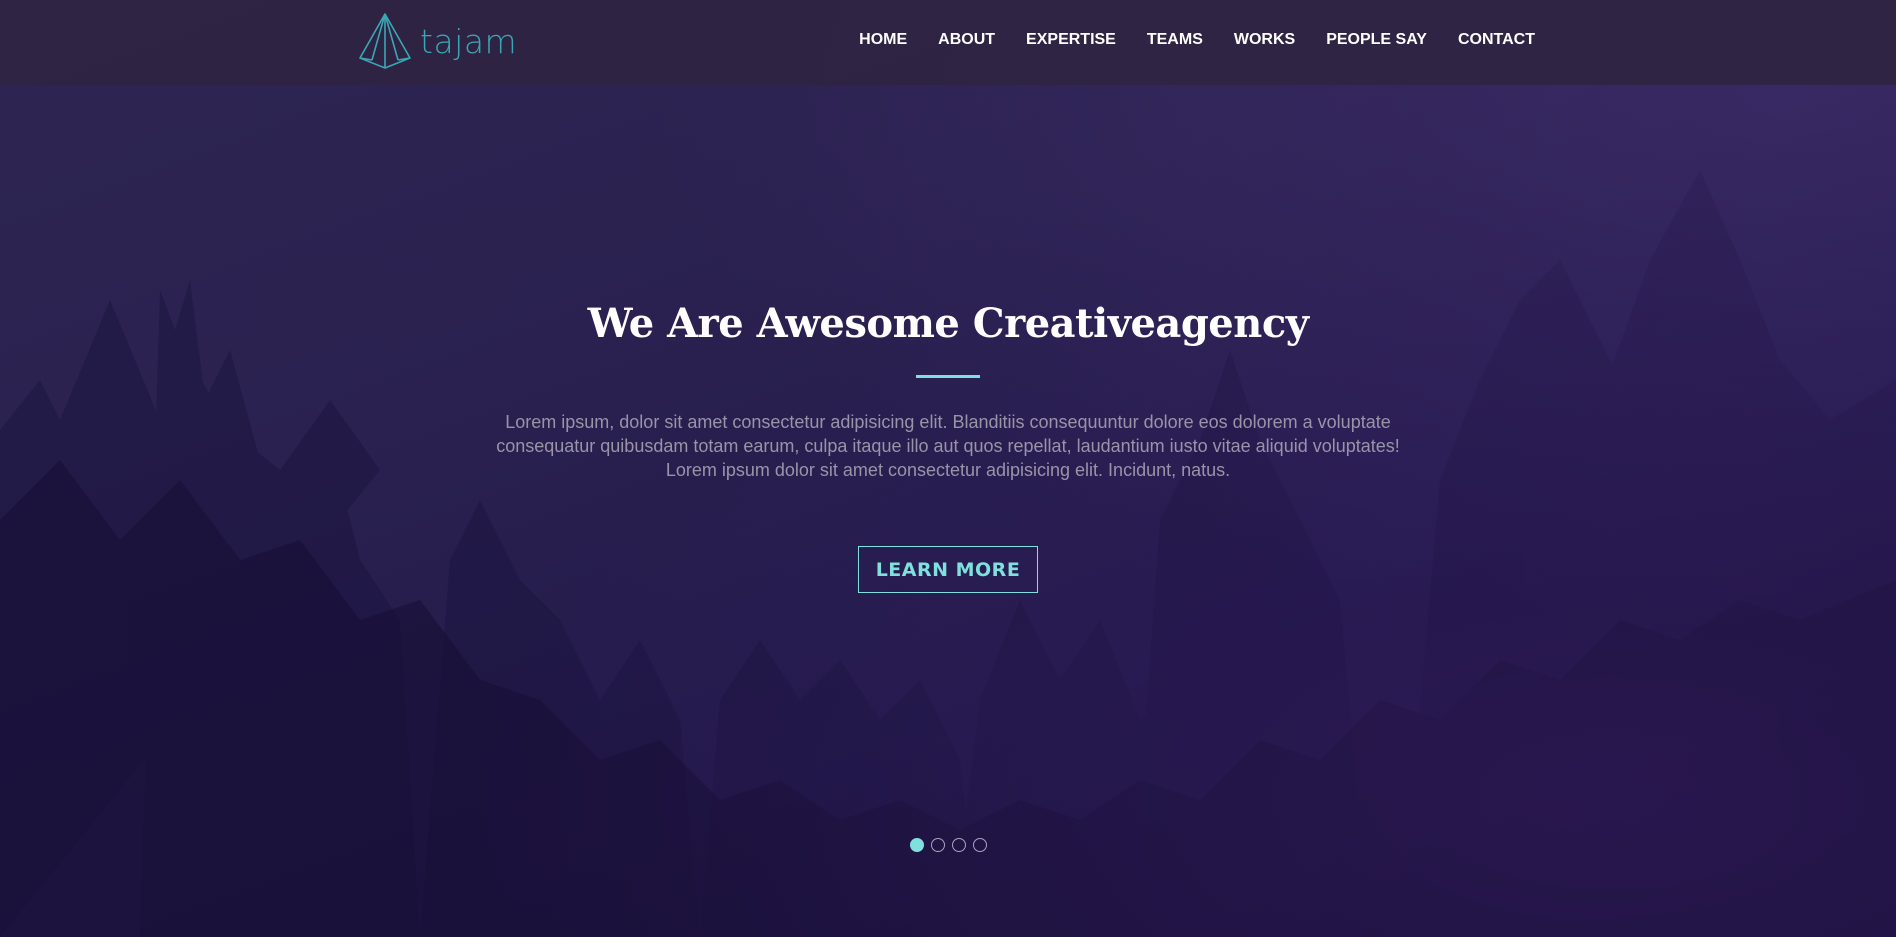 The height and width of the screenshot is (937, 1896). Describe the element at coordinates (469, 41) in the screenshot. I see `brand-name: tajam` at that location.